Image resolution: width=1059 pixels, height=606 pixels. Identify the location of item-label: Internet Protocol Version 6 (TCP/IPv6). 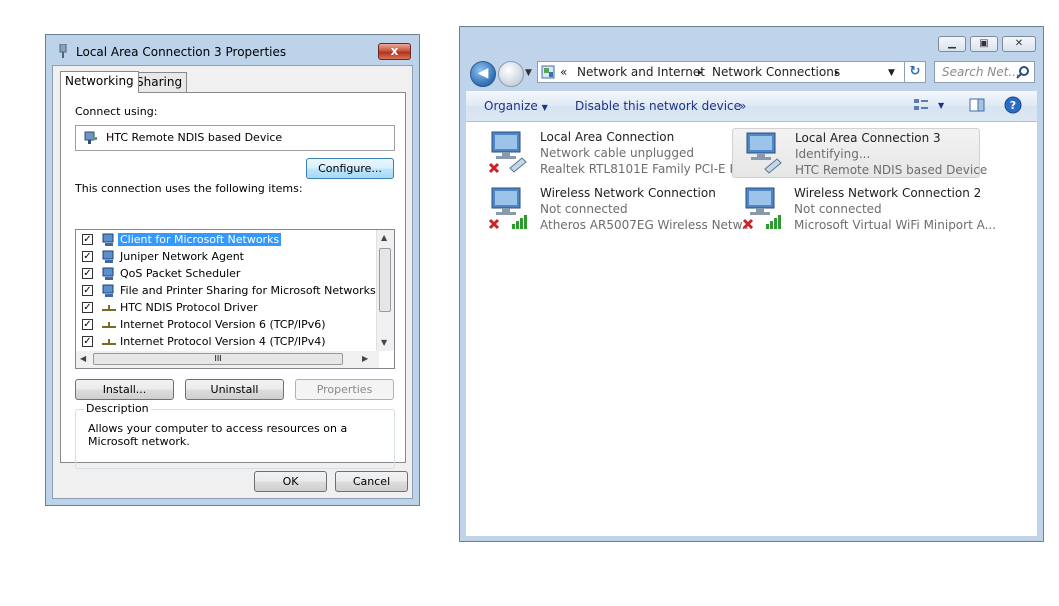
(223, 324).